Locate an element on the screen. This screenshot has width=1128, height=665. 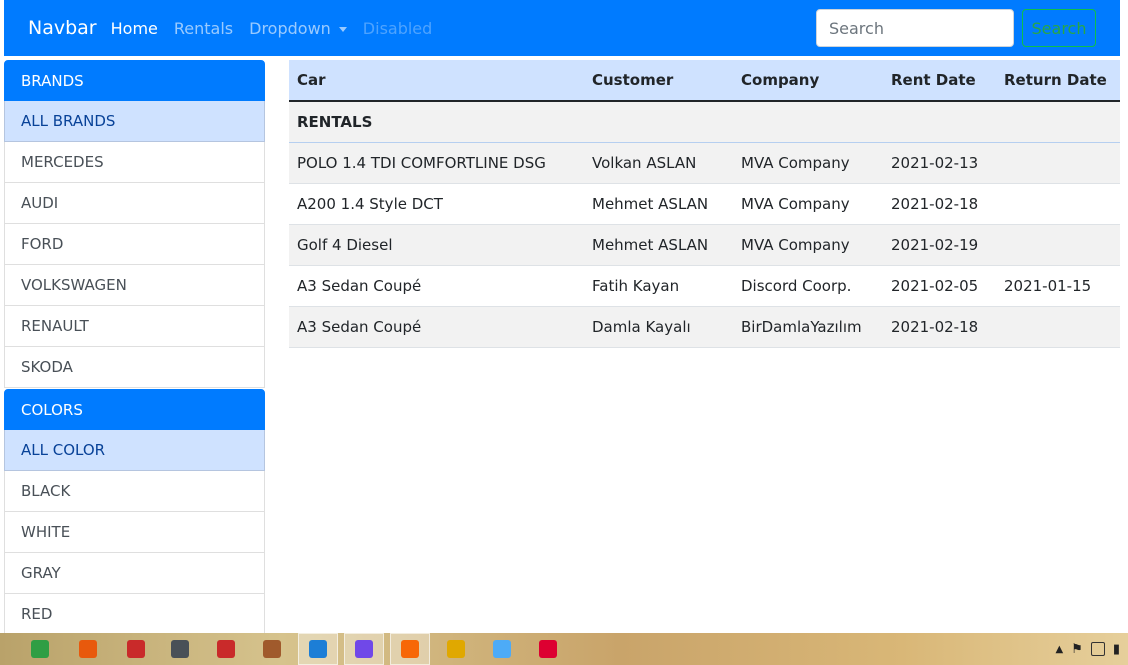
vscode-icon-glyph is located at coordinates (318, 649).